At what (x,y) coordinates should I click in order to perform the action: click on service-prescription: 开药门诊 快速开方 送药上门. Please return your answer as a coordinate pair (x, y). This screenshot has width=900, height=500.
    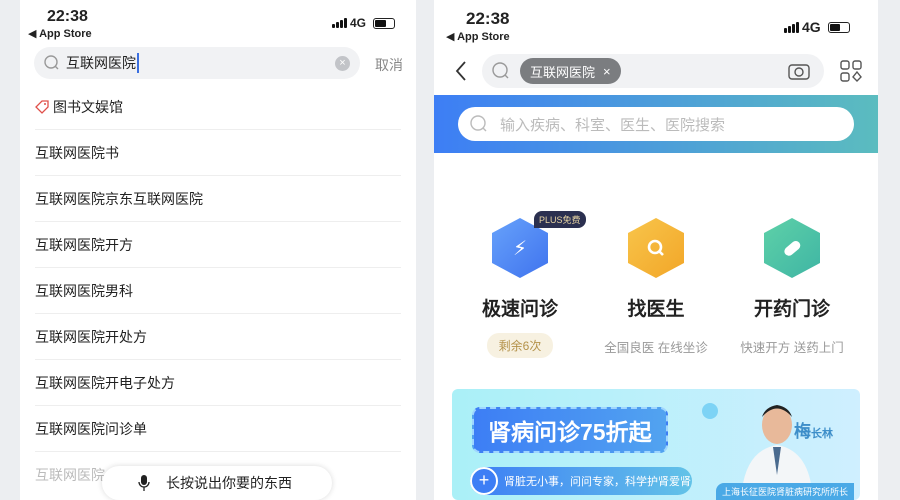
    Looking at the image, I should click on (792, 287).